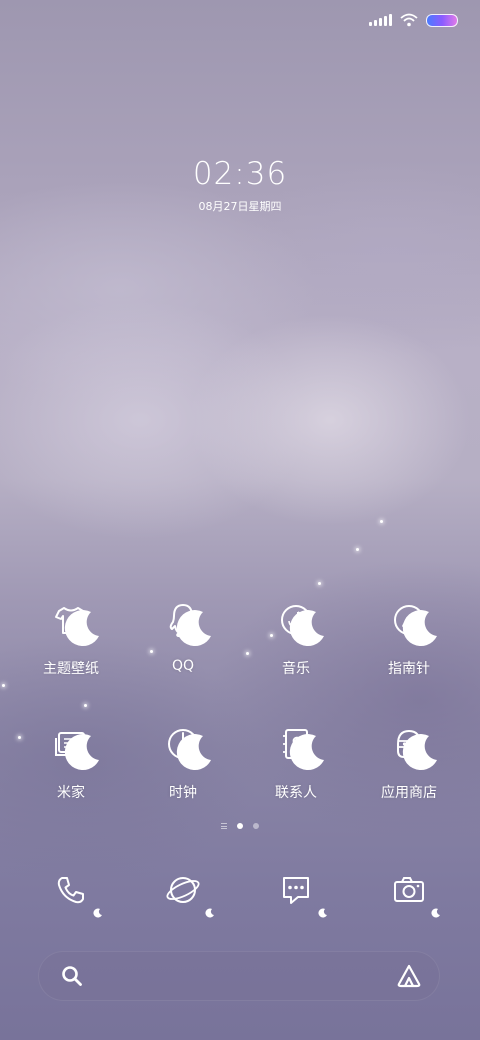 Image resolution: width=480 pixels, height=1040 pixels. I want to click on page-list-icon, so click(224, 826).